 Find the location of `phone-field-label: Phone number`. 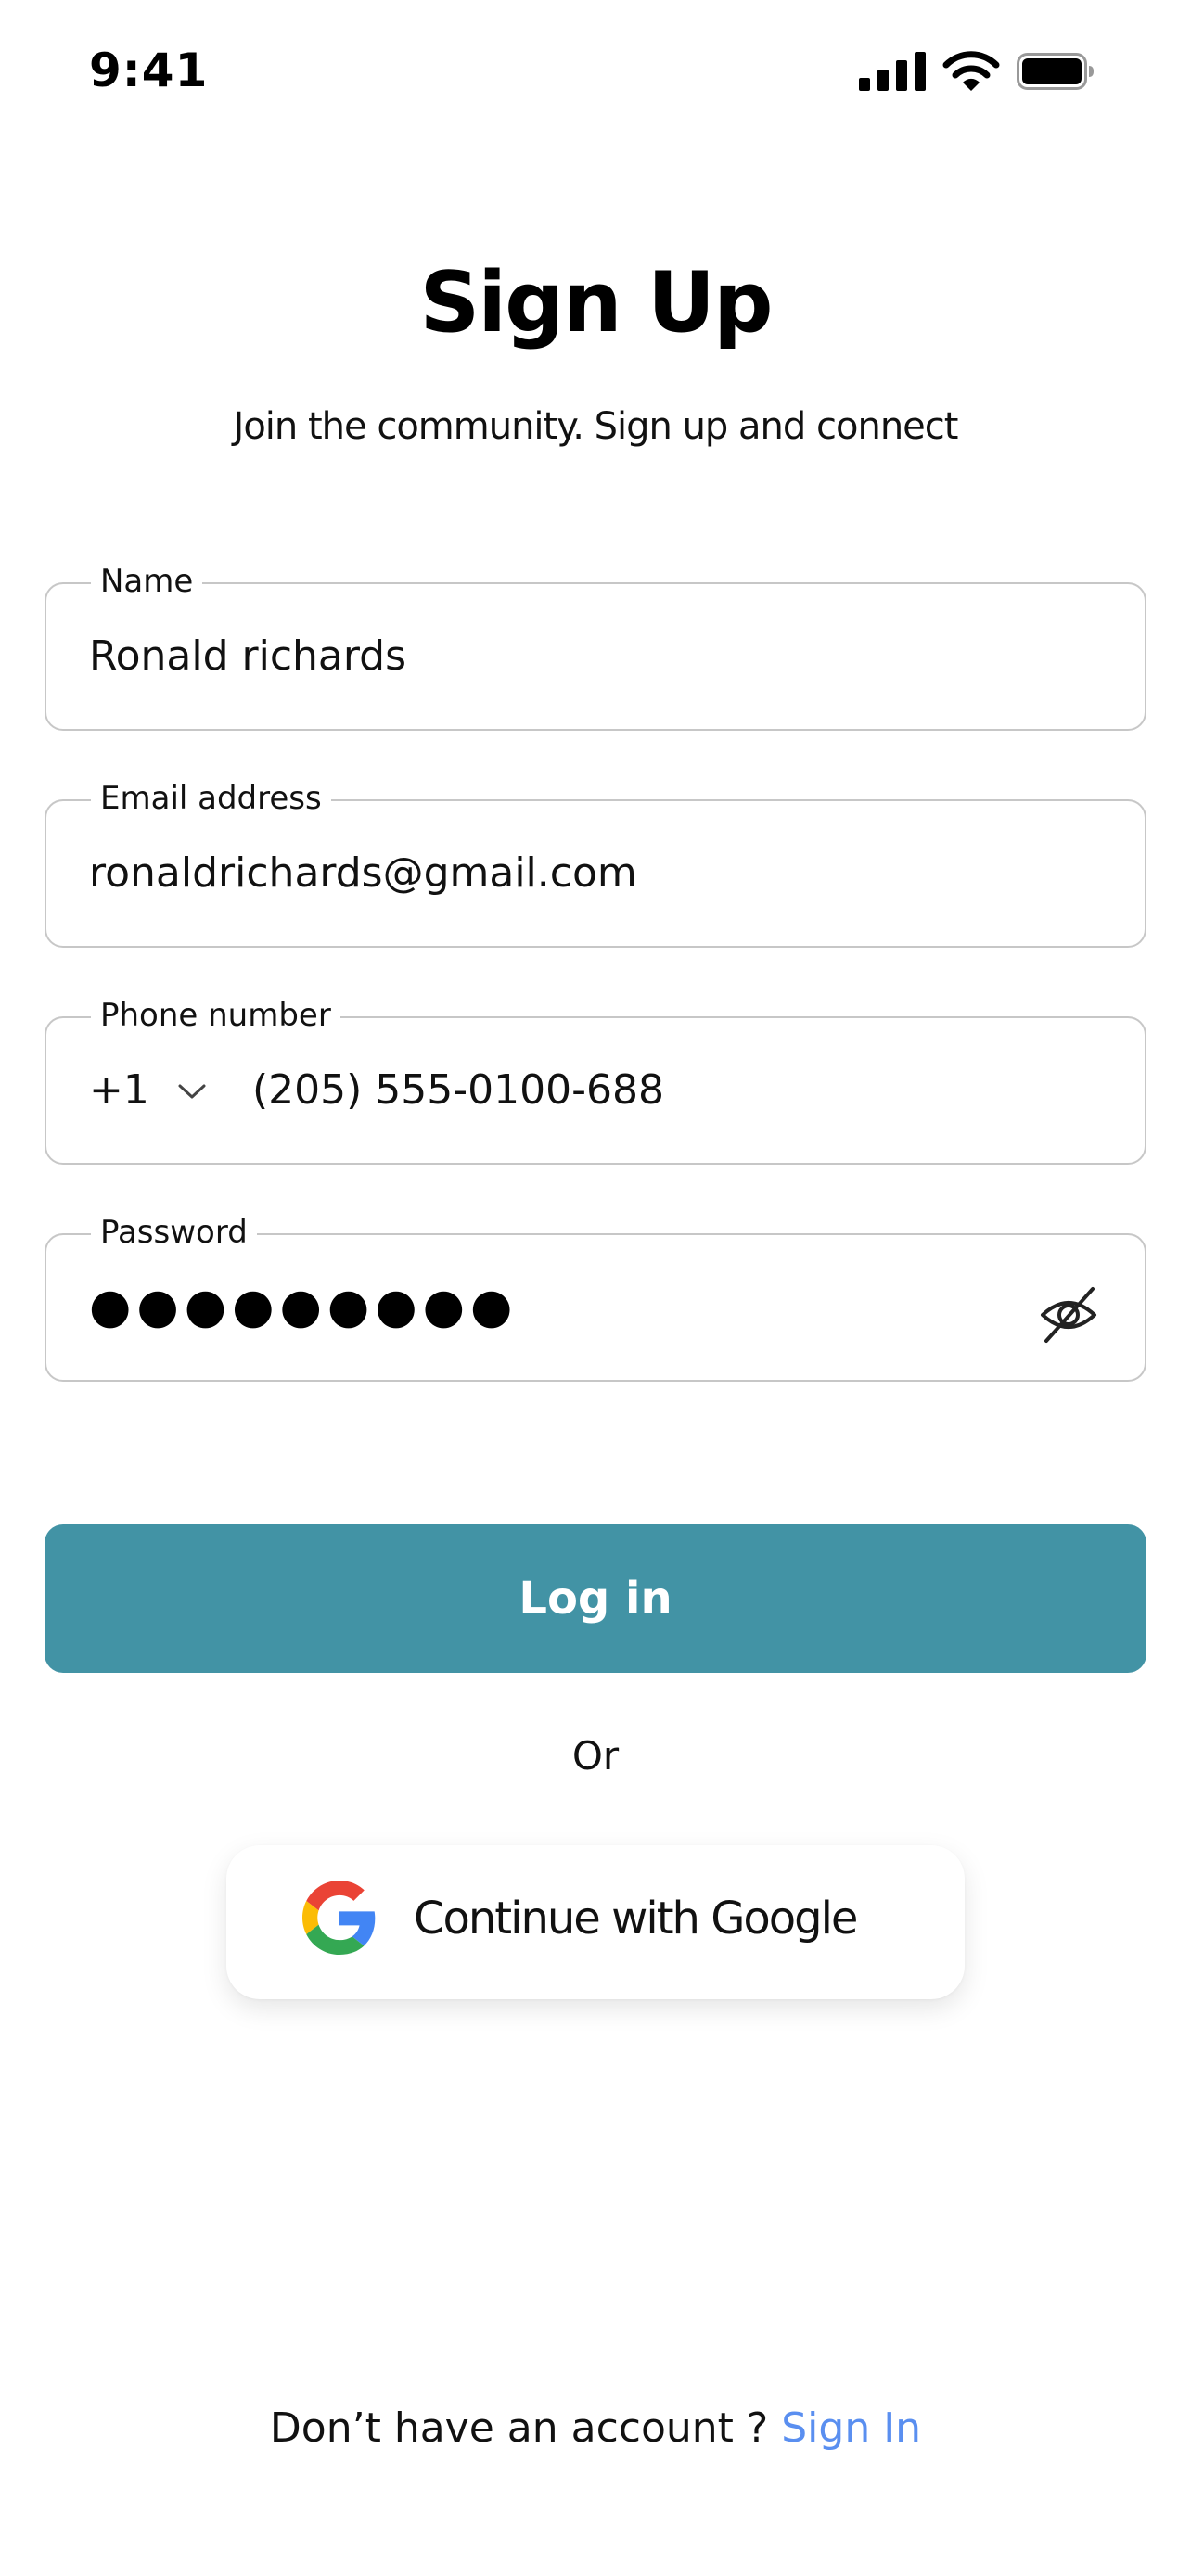

phone-field-label: Phone number is located at coordinates (215, 1016).